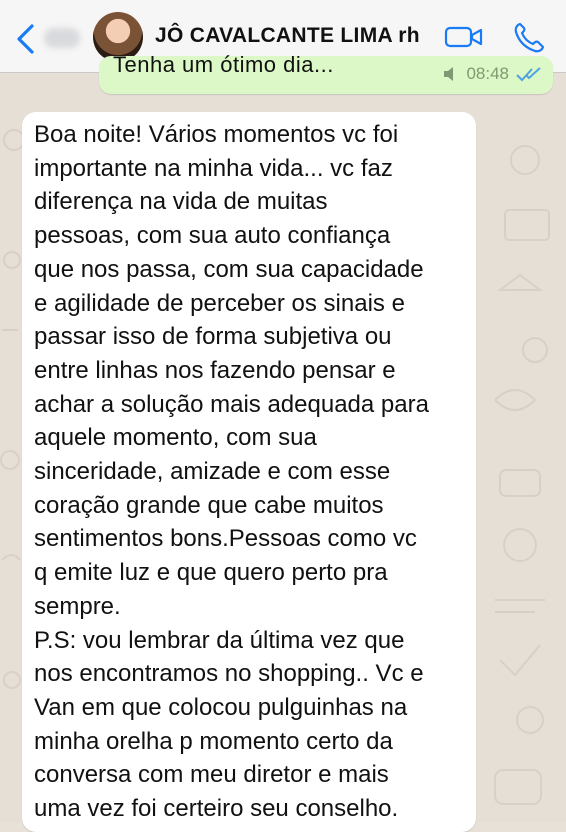 Image resolution: width=566 pixels, height=832 pixels. I want to click on message-line: P.S: vou lembrar da última vez que, so click(219, 640).